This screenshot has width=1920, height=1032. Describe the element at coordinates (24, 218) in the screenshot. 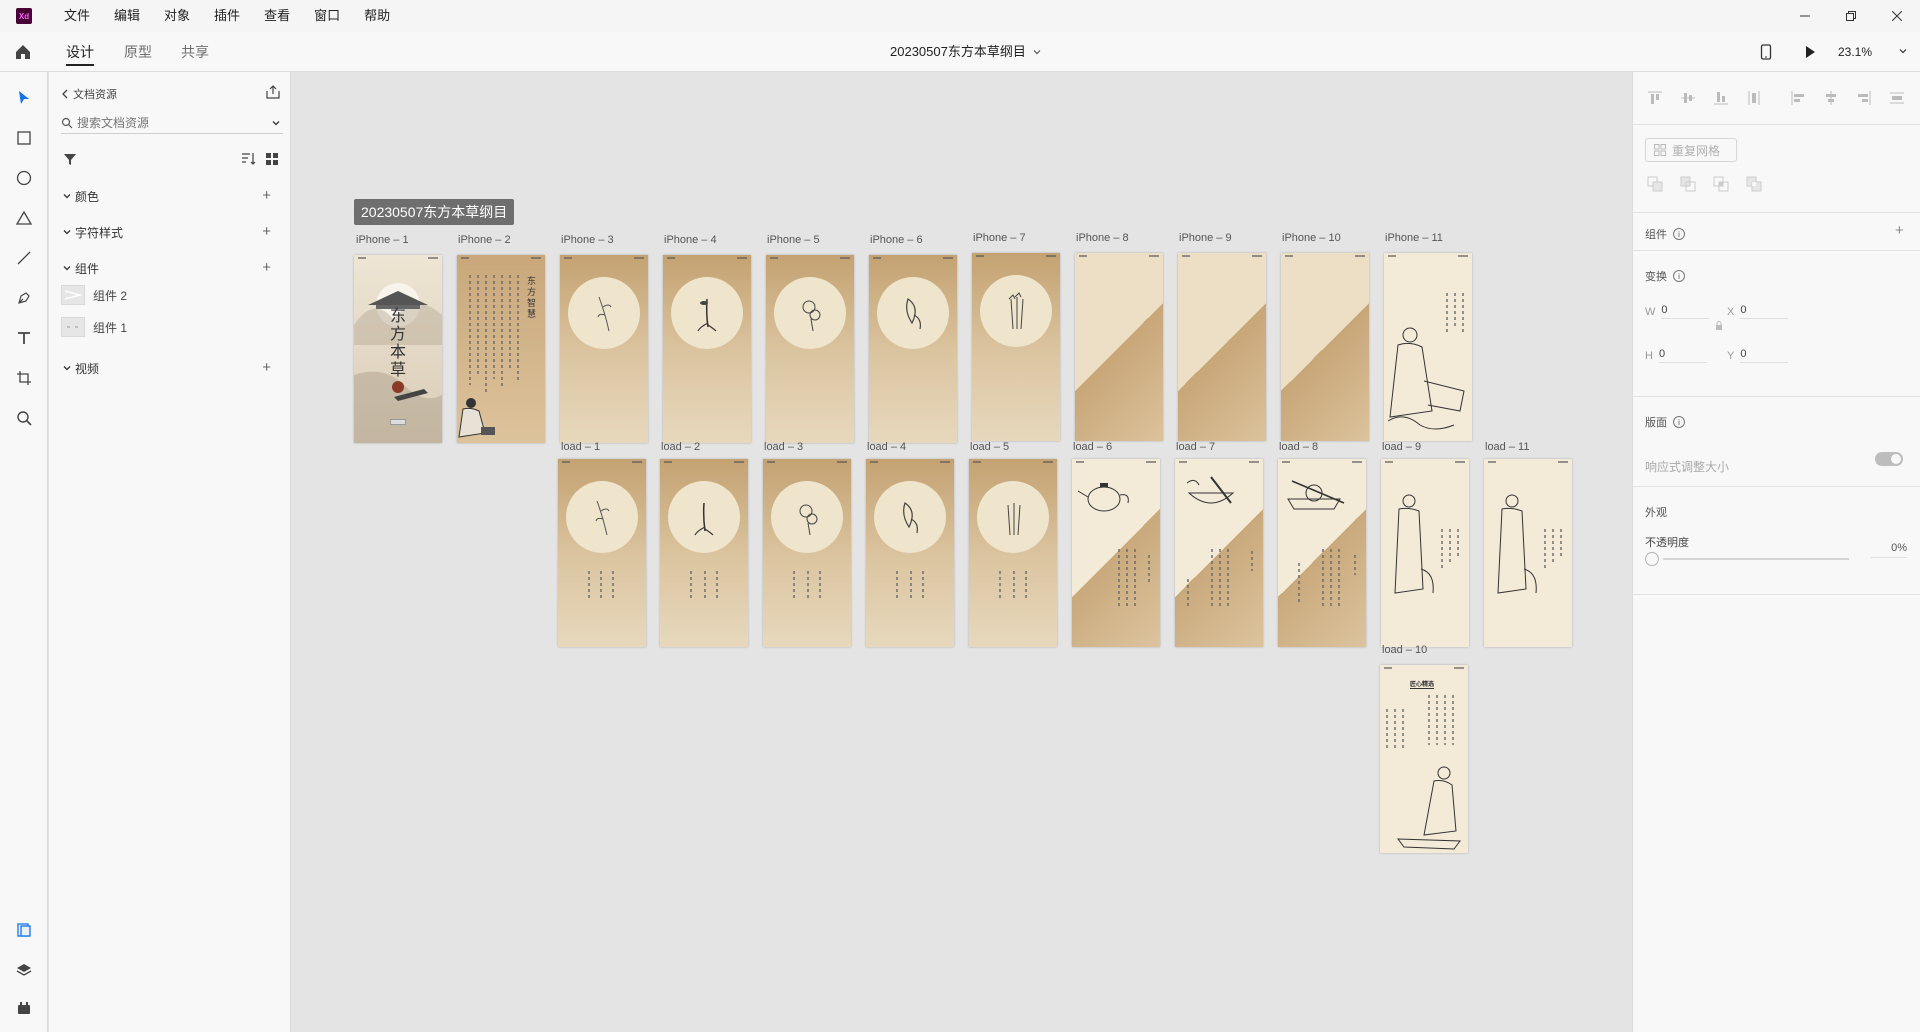

I see `polygon-icon` at that location.